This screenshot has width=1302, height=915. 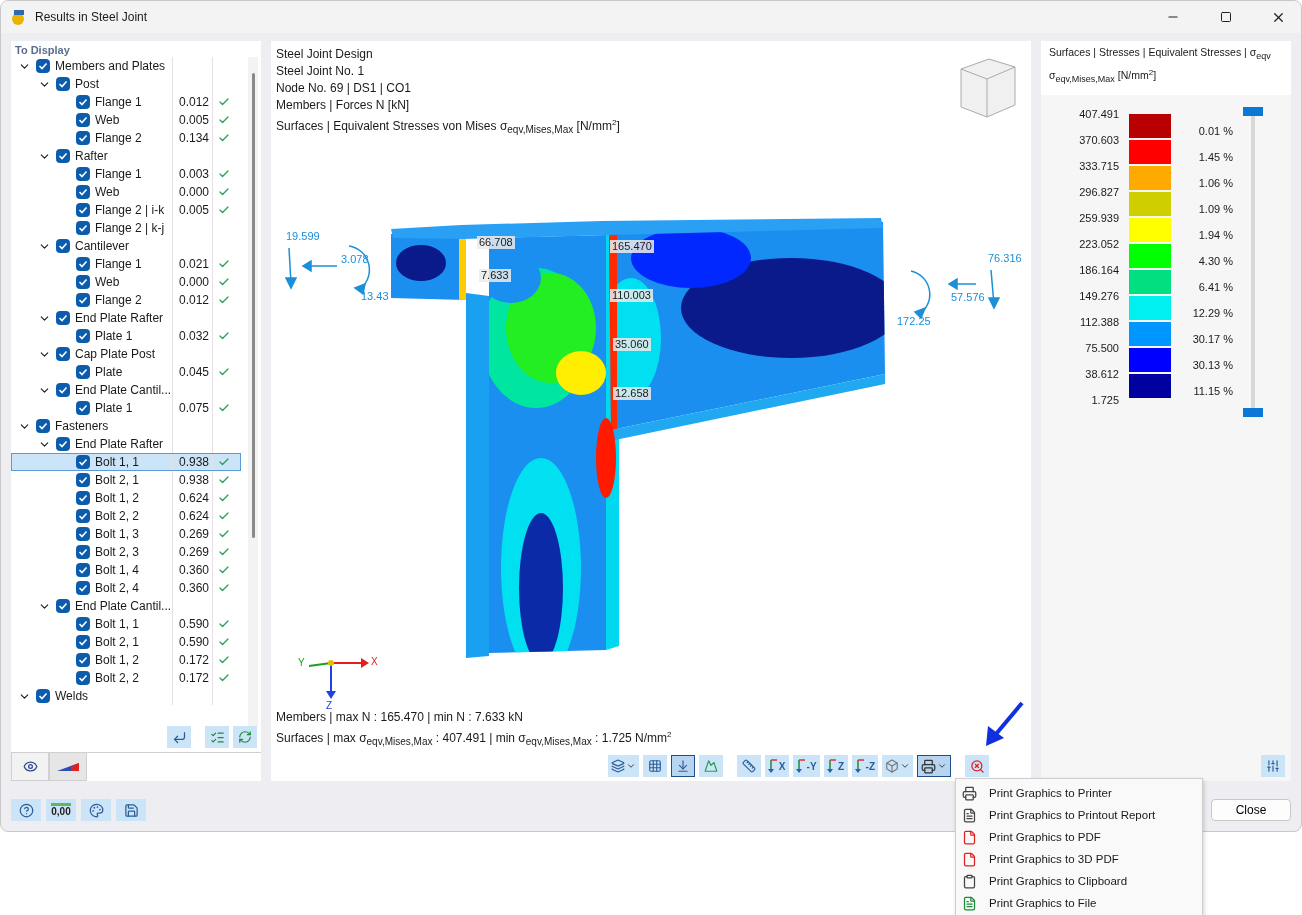 I want to click on tree-row: Flange 2 0.134, so click(x=126, y=138).